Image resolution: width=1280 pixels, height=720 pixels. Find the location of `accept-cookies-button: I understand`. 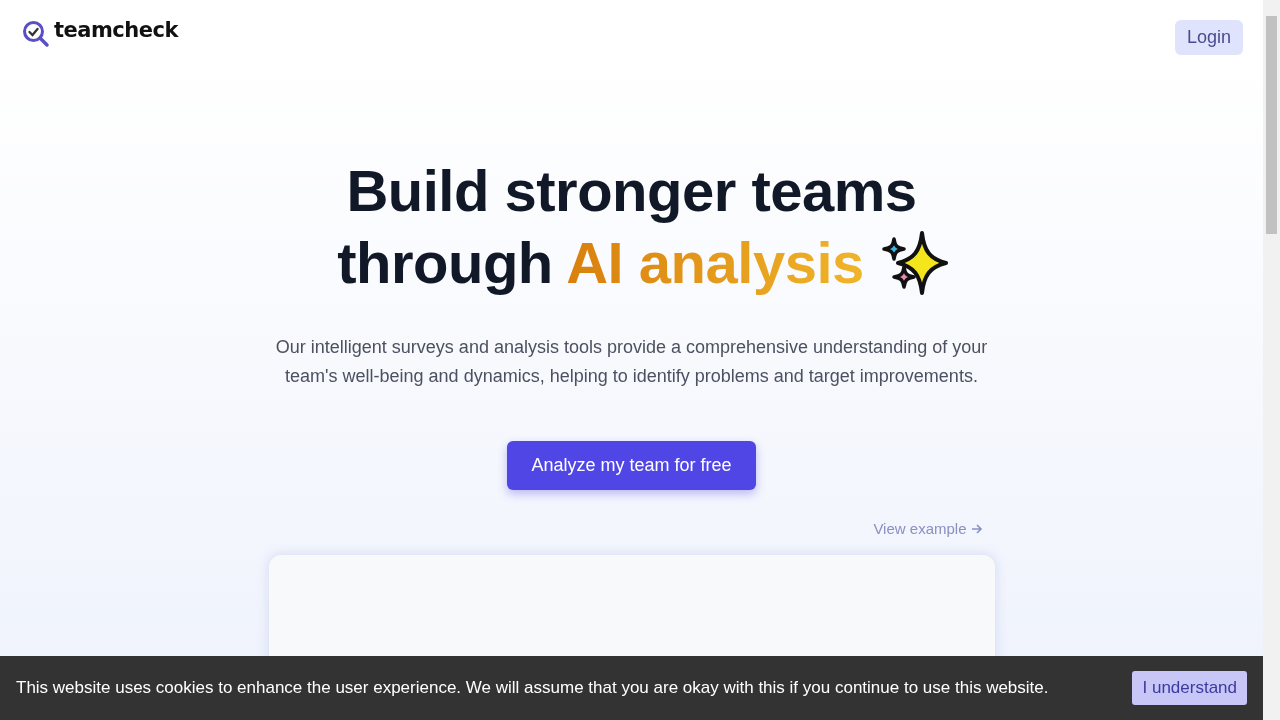

accept-cookies-button: I understand is located at coordinates (1189, 688).